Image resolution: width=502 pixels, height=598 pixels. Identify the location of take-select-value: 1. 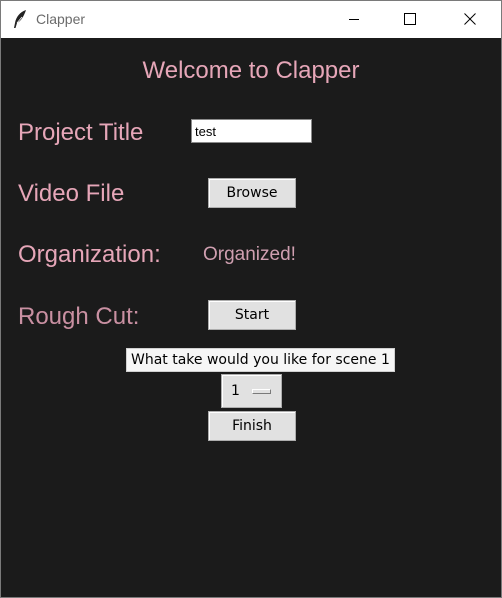
(235, 391).